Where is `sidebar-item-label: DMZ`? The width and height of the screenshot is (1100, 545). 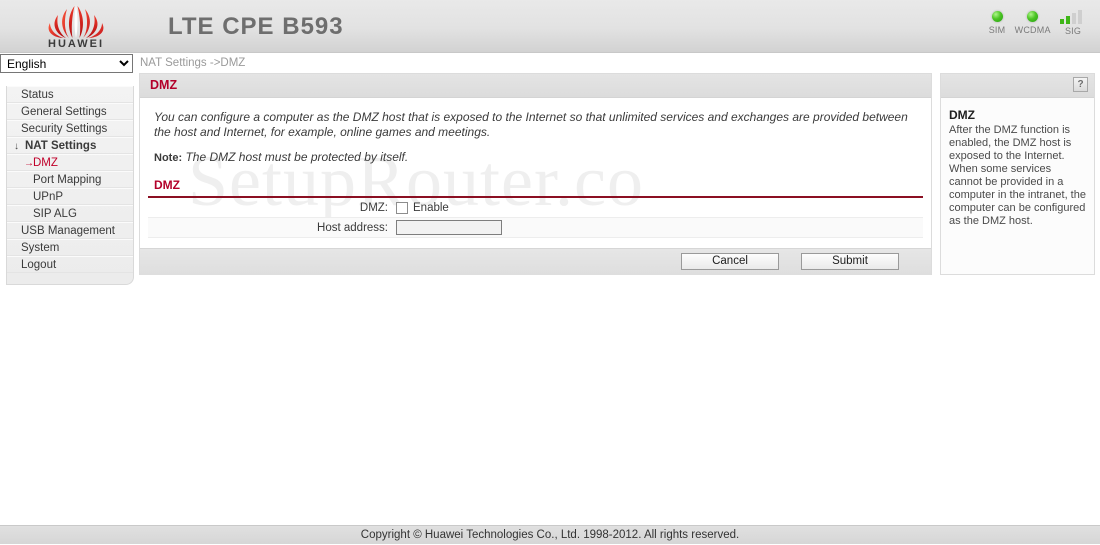
sidebar-item-label: DMZ is located at coordinates (45, 163).